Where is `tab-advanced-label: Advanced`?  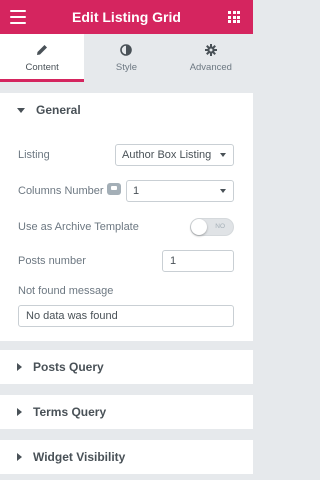 tab-advanced-label: Advanced is located at coordinates (210, 67).